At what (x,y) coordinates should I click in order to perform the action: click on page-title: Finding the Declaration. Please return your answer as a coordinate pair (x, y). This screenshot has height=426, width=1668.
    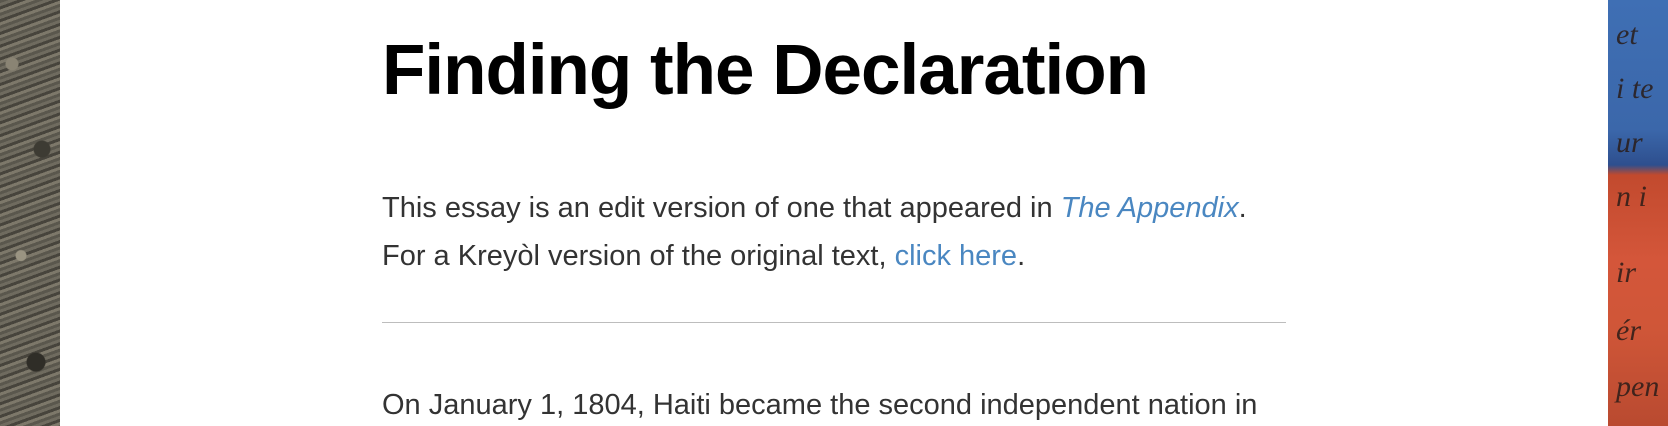
    Looking at the image, I should click on (765, 70).